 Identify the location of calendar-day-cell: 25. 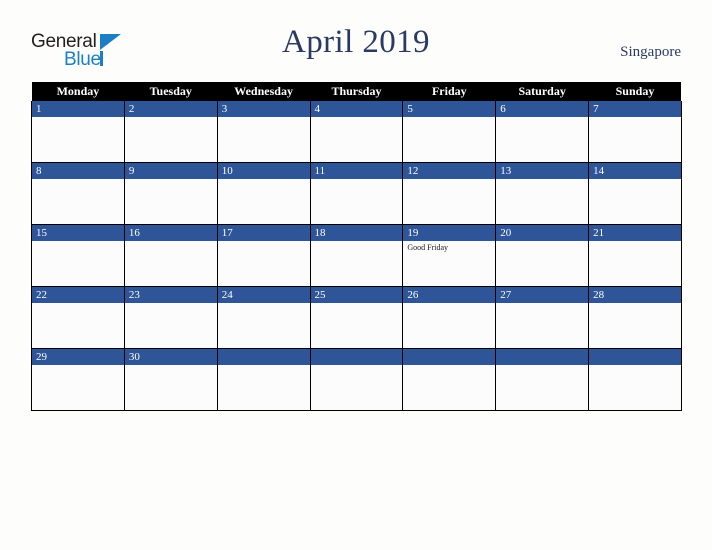
(356, 317).